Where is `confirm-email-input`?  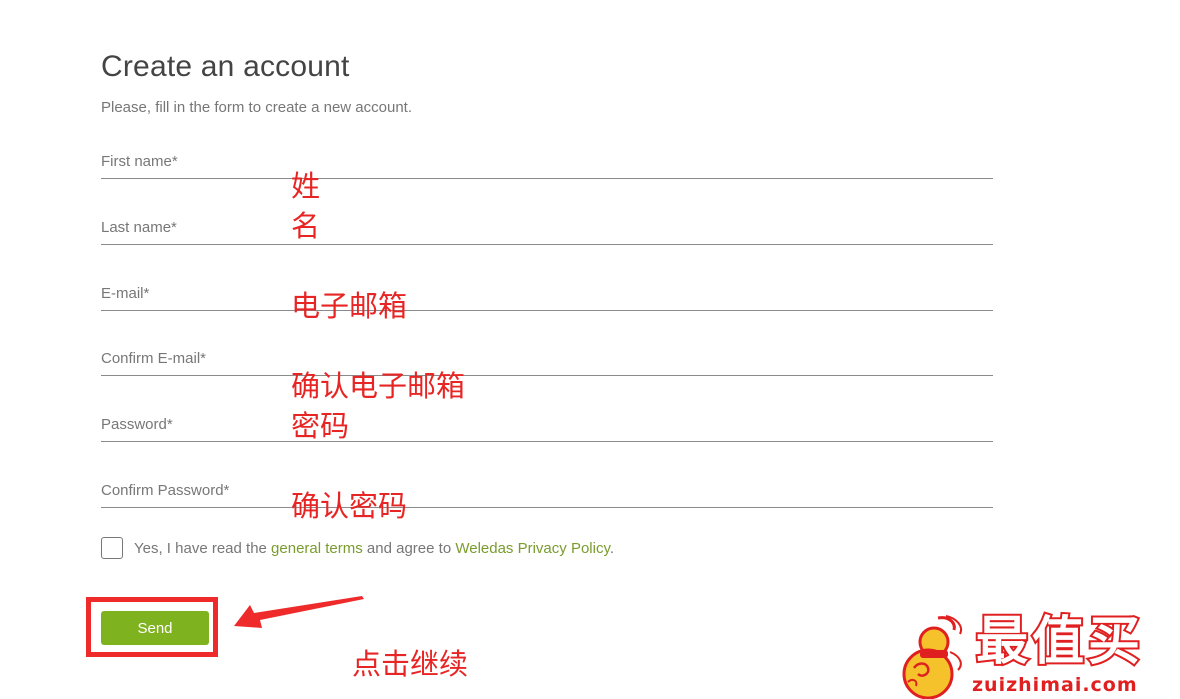
confirm-email-input is located at coordinates (547, 361).